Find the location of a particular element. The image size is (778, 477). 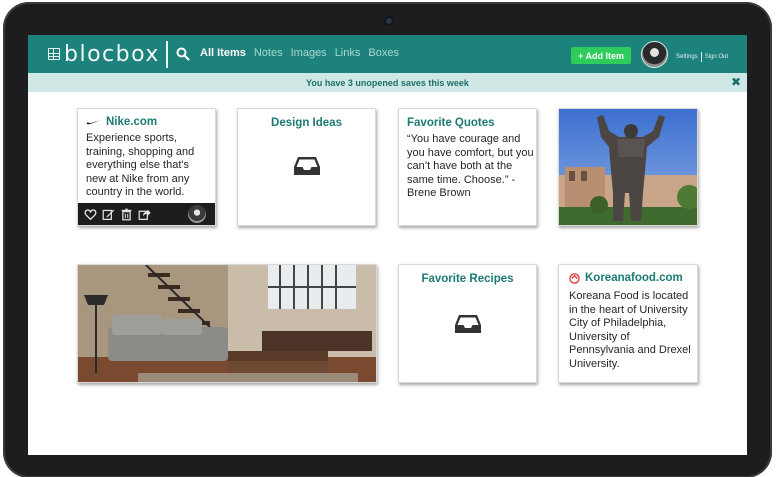

nav-all-items: All Items is located at coordinates (223, 53).